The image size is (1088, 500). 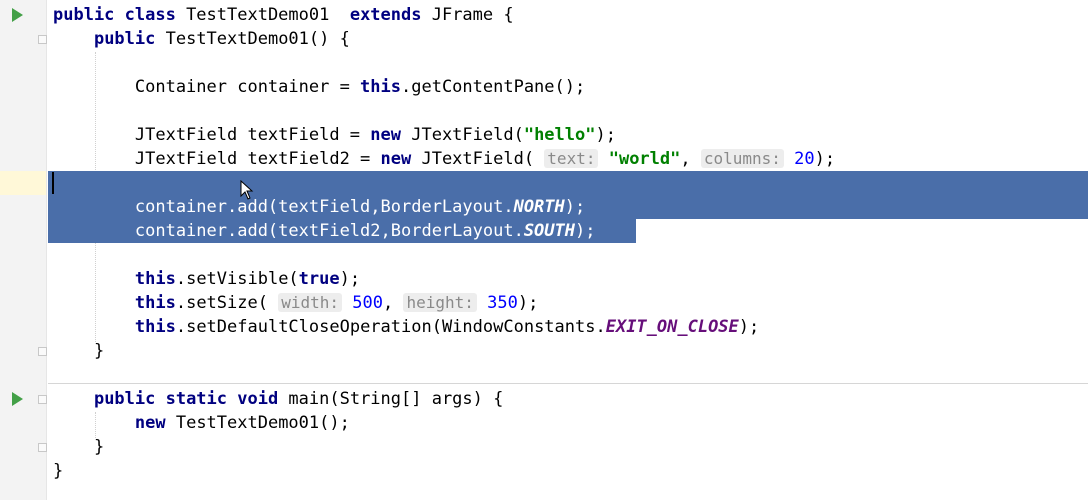 What do you see at coordinates (462, 135) in the screenshot?
I see `code-token: JTextField(` at bounding box center [462, 135].